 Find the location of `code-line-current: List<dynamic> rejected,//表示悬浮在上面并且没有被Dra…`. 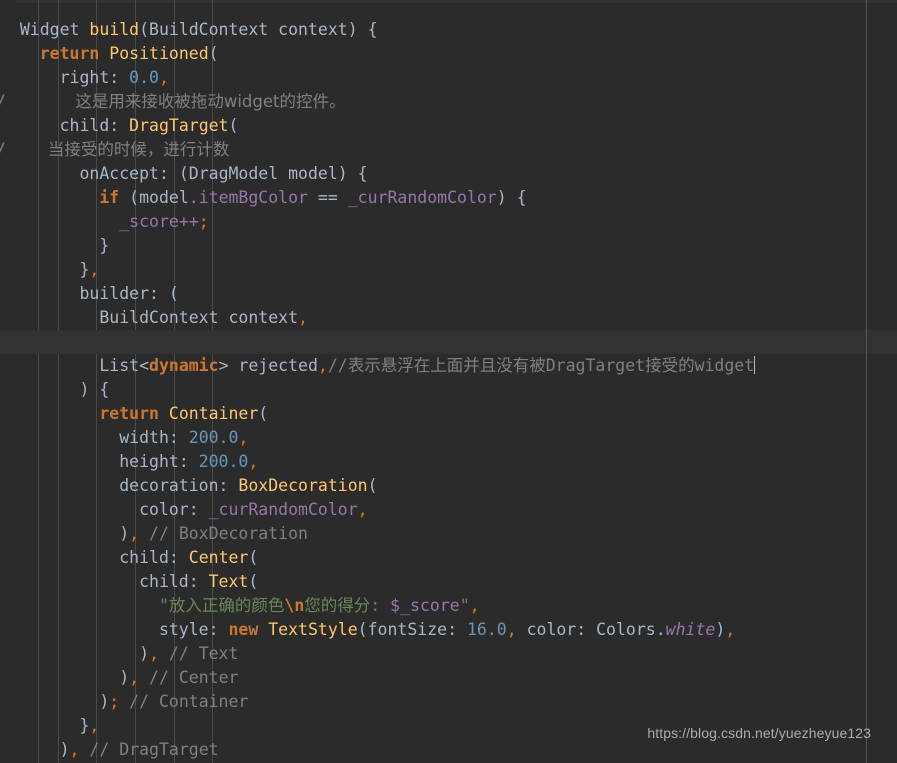

code-line-current: List<dynamic> rejected,//表示悬浮在上面并且没有被Dra… is located at coordinates (448, 352).